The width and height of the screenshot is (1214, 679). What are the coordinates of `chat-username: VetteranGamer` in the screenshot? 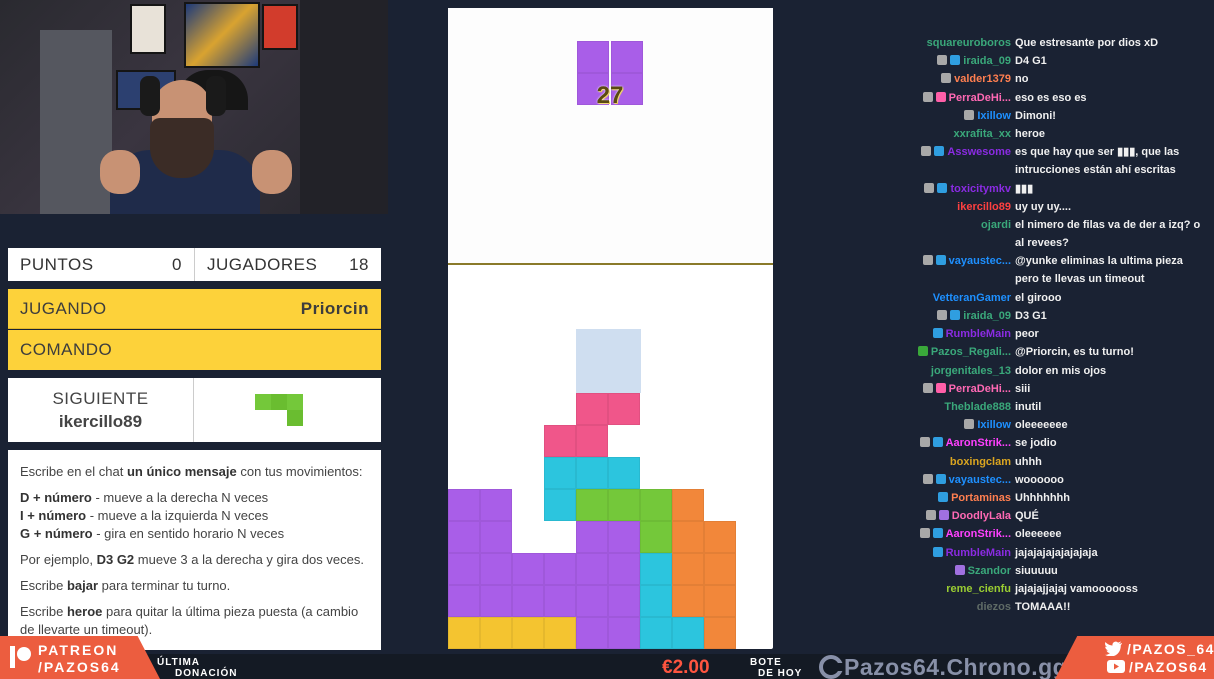 It's located at (895, 298).